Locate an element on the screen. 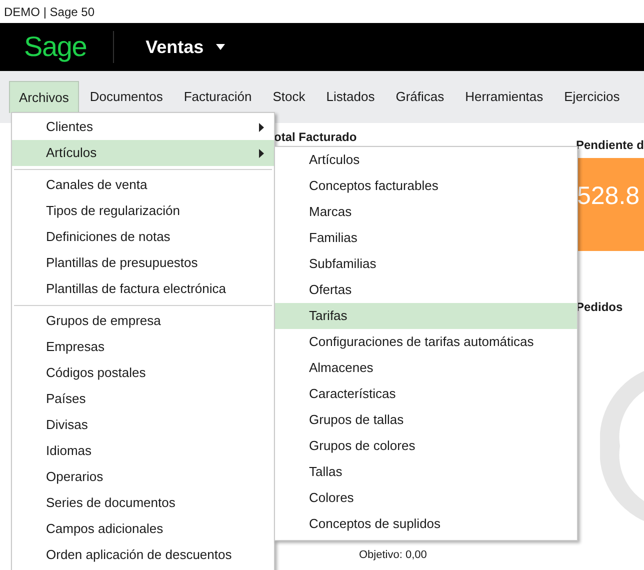 The width and height of the screenshot is (644, 570). menu-item: Idiomas is located at coordinates (143, 451).